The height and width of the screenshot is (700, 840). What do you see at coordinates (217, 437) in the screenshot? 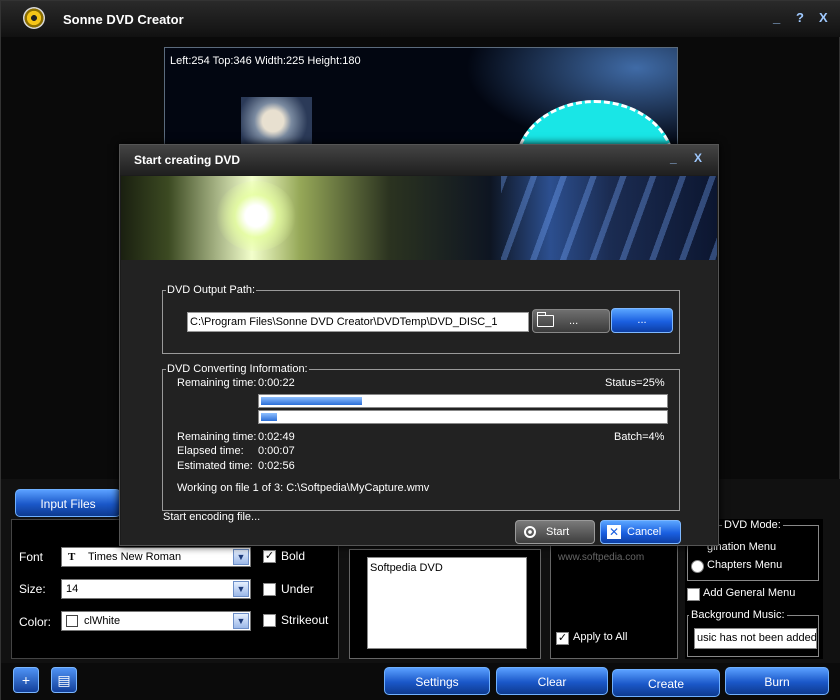
I see `remaining-time-label-2: Remaining time:` at bounding box center [217, 437].